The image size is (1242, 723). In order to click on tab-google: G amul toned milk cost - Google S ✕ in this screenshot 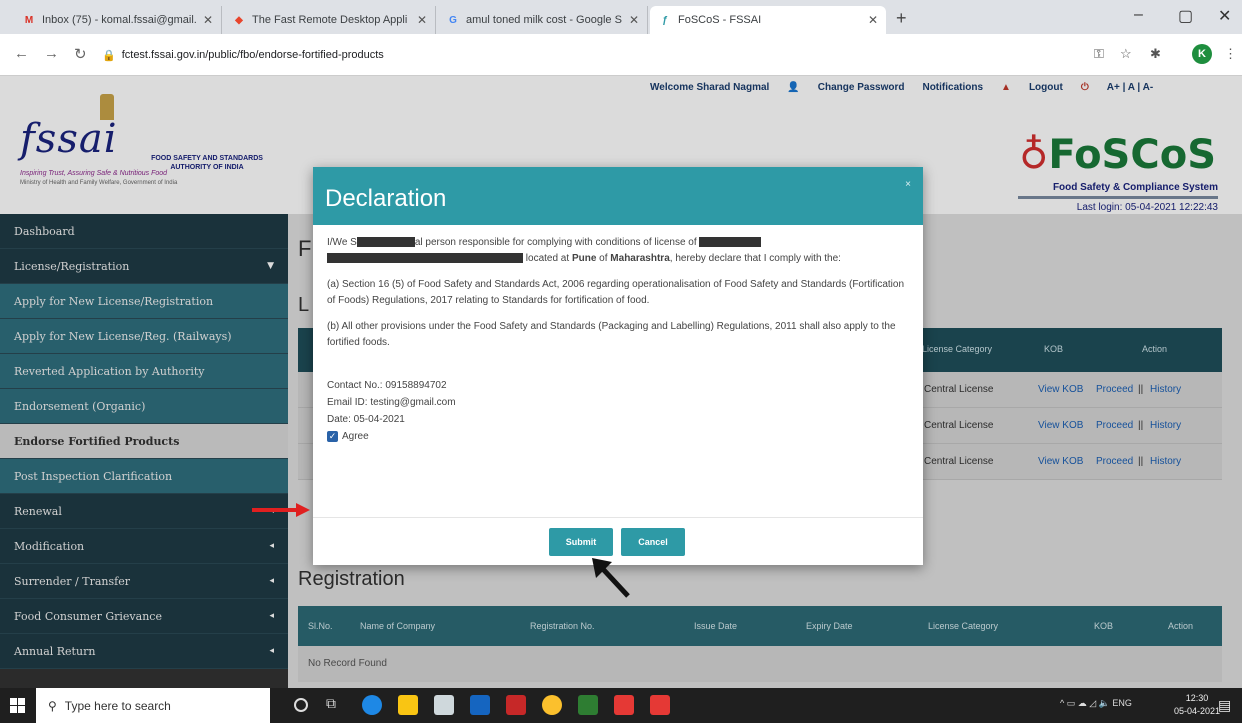, I will do `click(543, 20)`.